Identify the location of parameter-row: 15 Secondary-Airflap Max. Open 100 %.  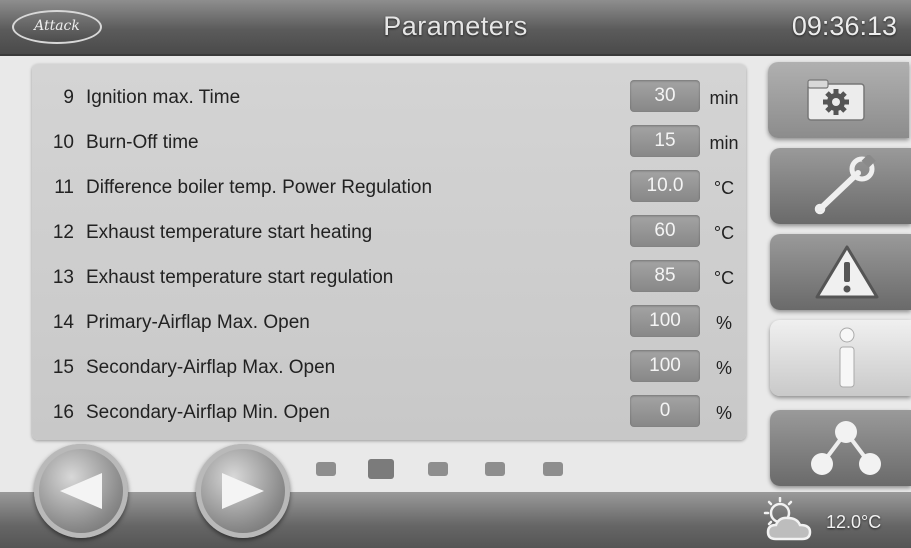
(389, 364).